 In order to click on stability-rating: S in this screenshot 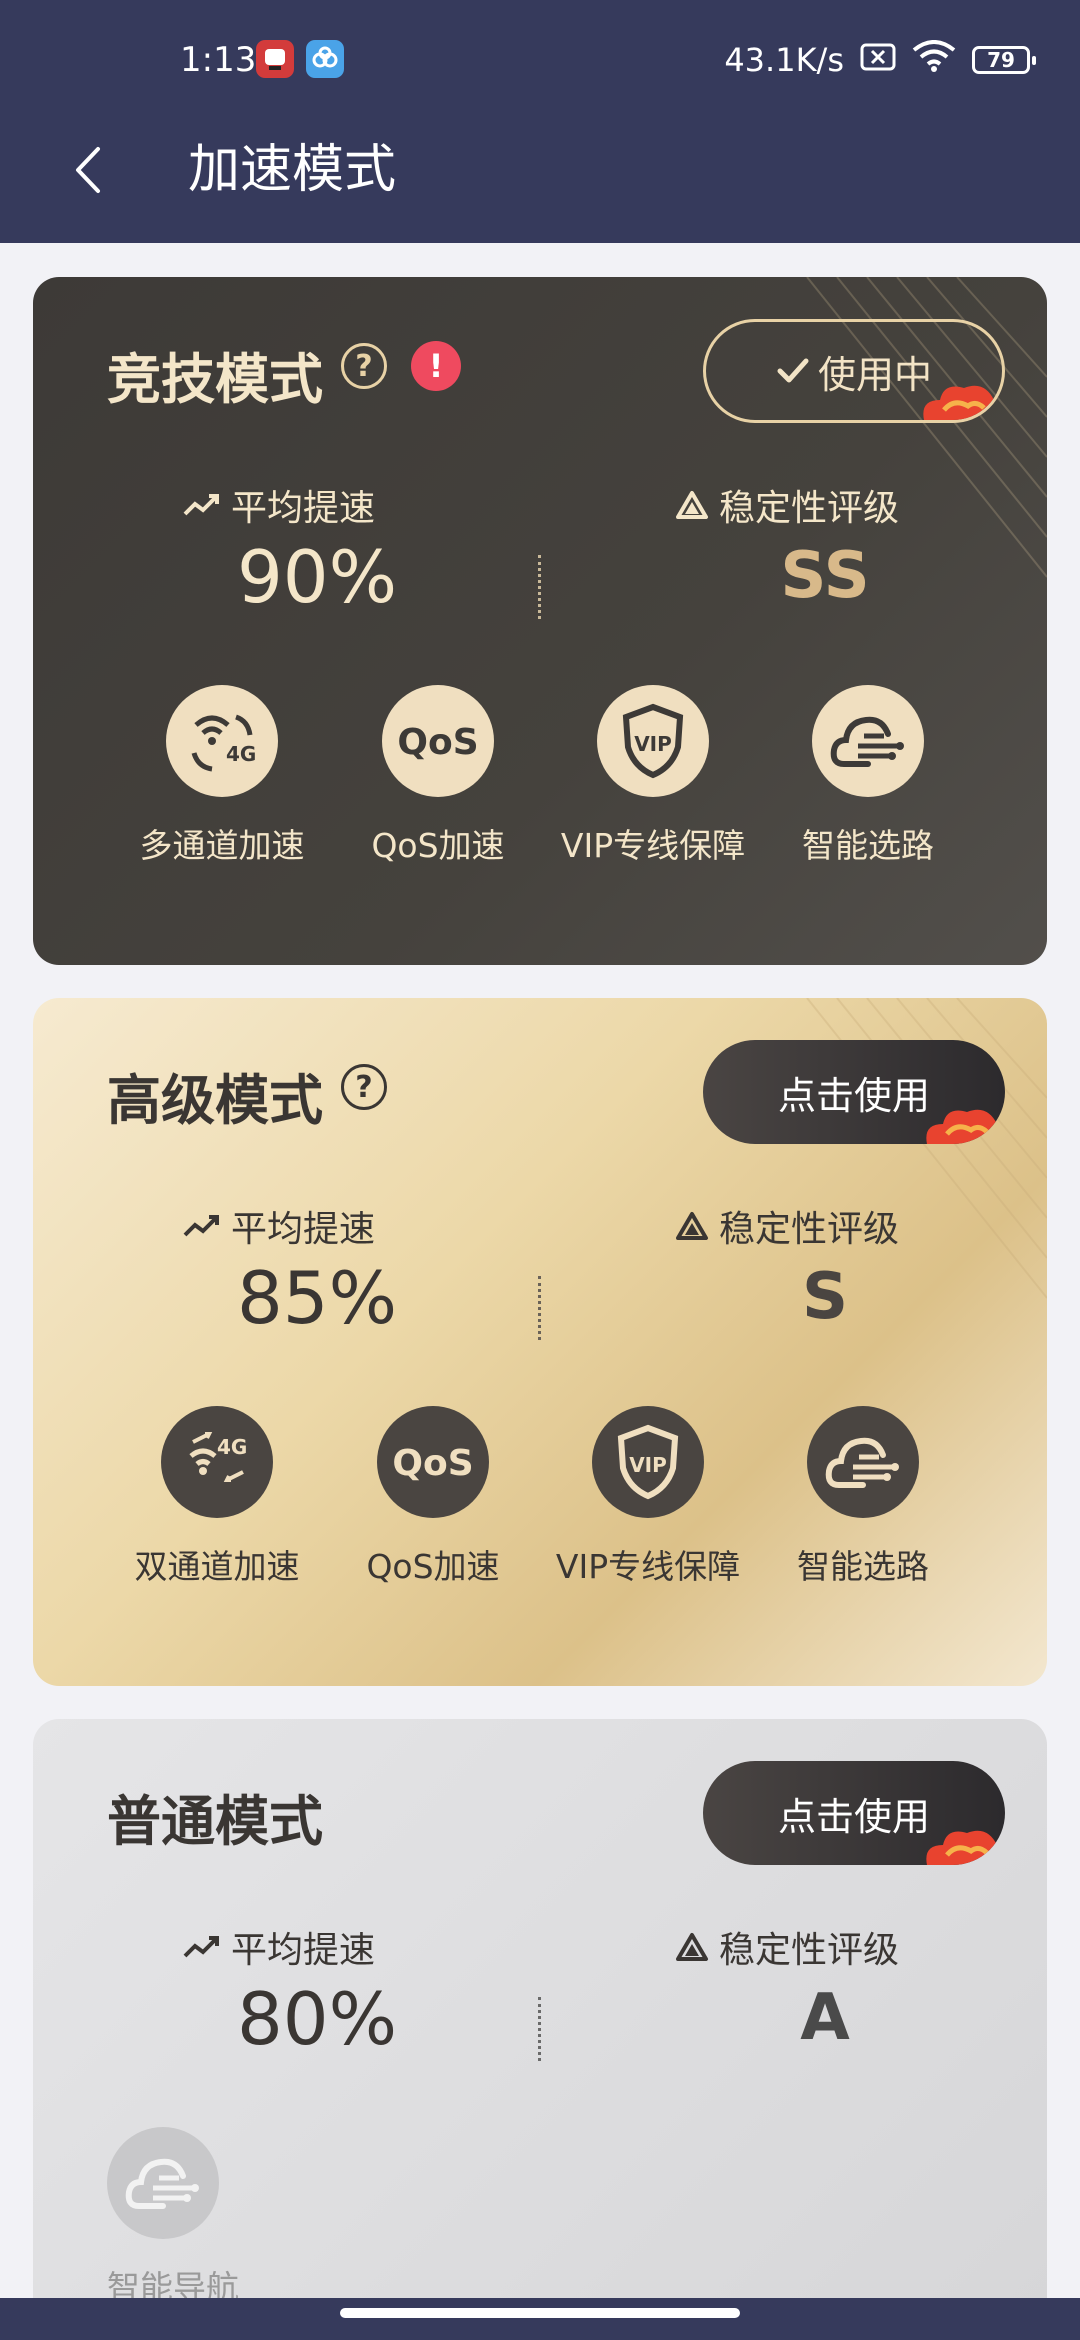, I will do `click(825, 1297)`.